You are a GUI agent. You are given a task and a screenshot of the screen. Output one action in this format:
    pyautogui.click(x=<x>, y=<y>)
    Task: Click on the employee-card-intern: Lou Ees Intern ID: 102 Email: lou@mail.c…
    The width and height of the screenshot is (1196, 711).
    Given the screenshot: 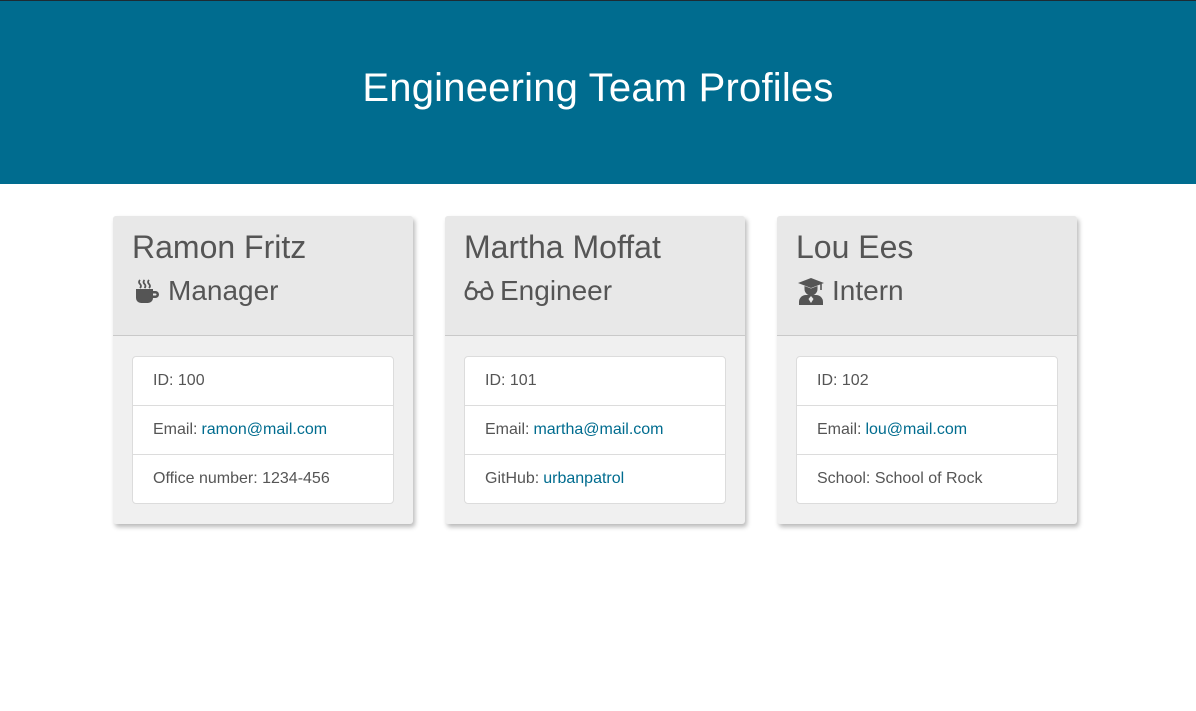 What is the action you would take?
    pyautogui.click(x=927, y=370)
    